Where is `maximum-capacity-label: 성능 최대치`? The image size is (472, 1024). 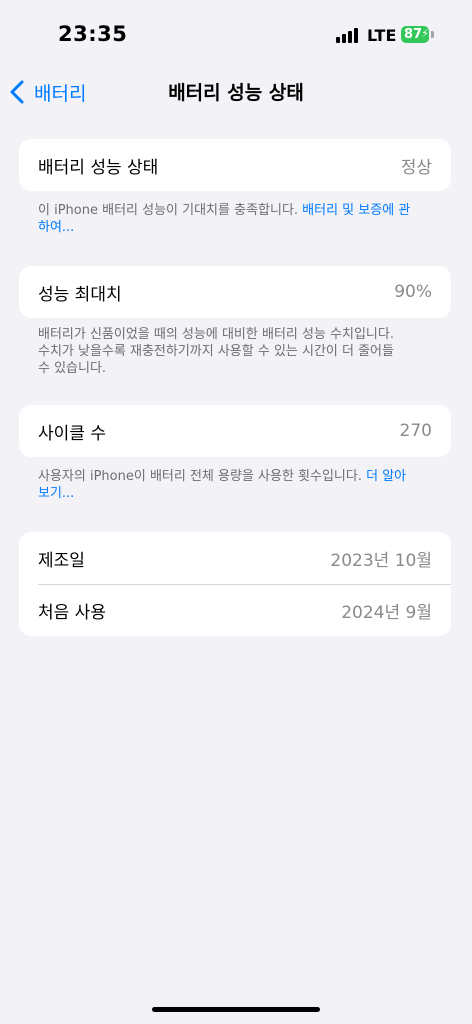
maximum-capacity-label: 성능 최대치 is located at coordinates (80, 294).